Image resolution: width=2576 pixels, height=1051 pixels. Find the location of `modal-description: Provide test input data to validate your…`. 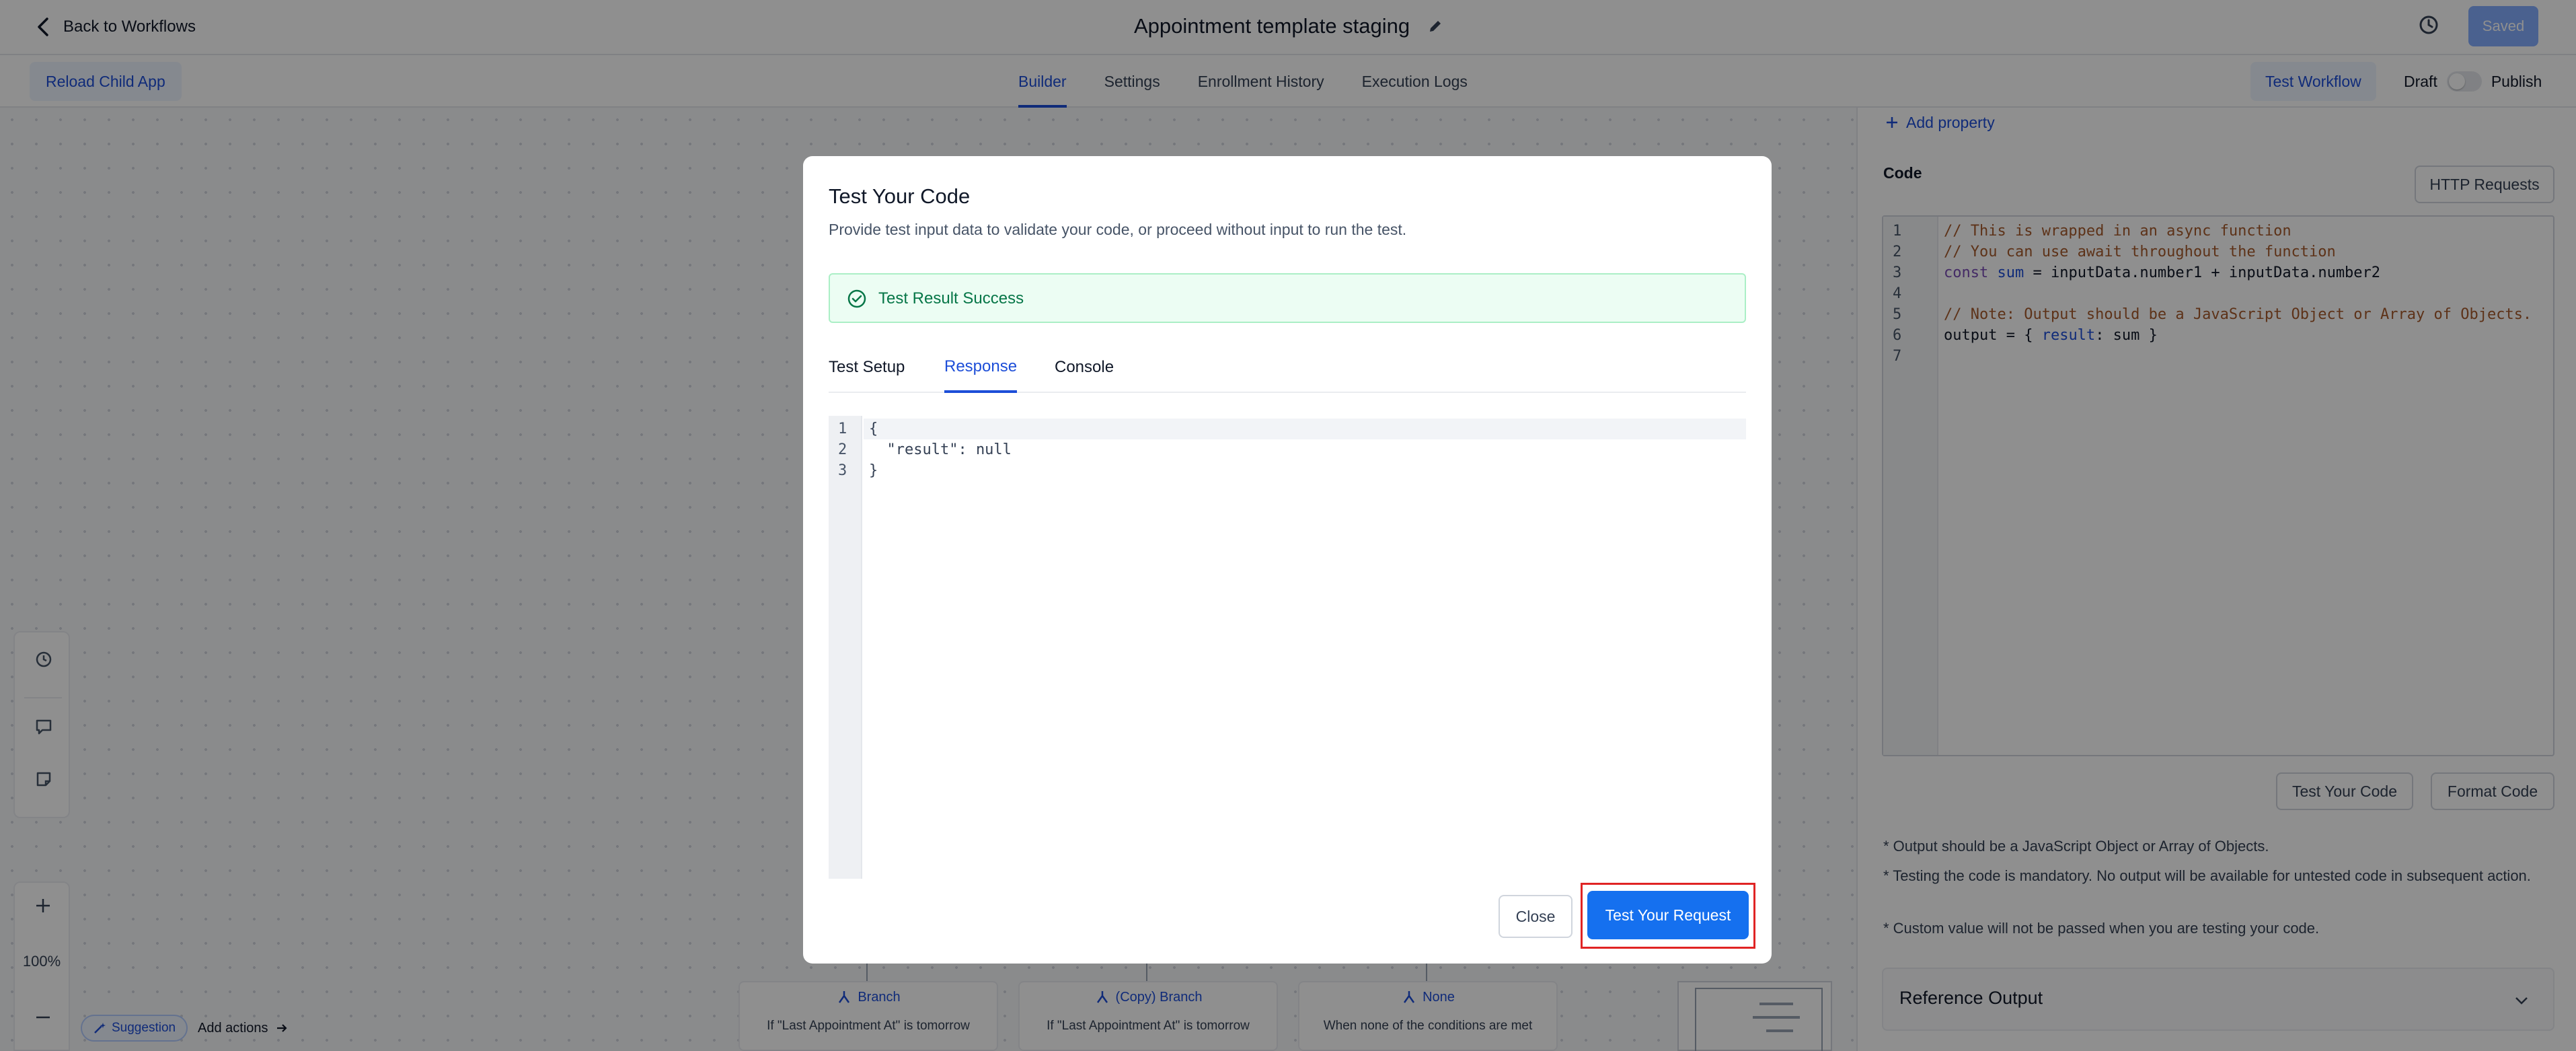

modal-description: Provide test input data to validate your… is located at coordinates (1118, 229).